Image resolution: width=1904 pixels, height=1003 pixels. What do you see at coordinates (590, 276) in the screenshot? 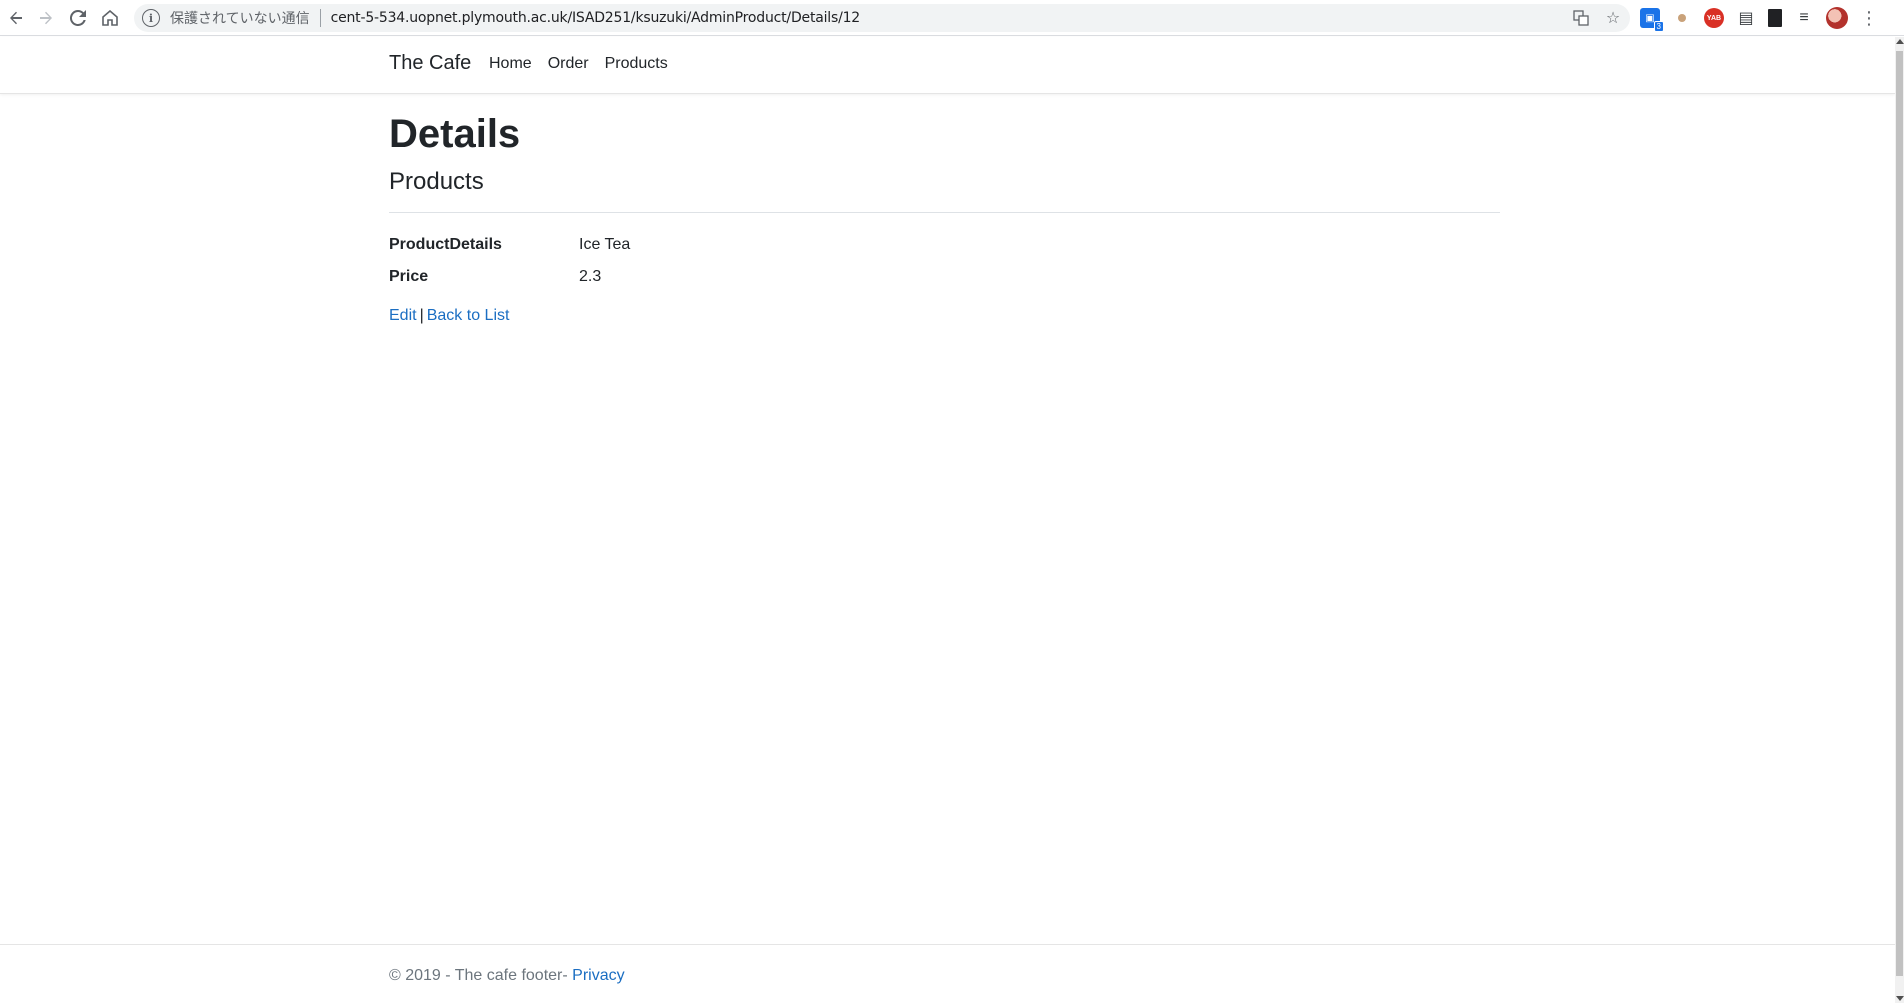
I see `detail-value: 2.3` at bounding box center [590, 276].